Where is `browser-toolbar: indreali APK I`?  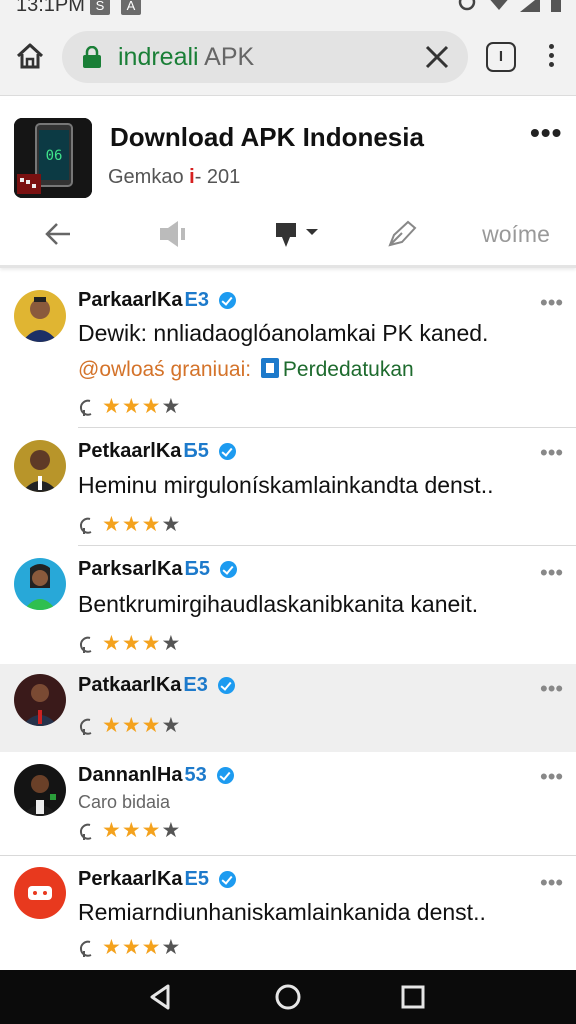
browser-toolbar: indreali APK I is located at coordinates (288, 57).